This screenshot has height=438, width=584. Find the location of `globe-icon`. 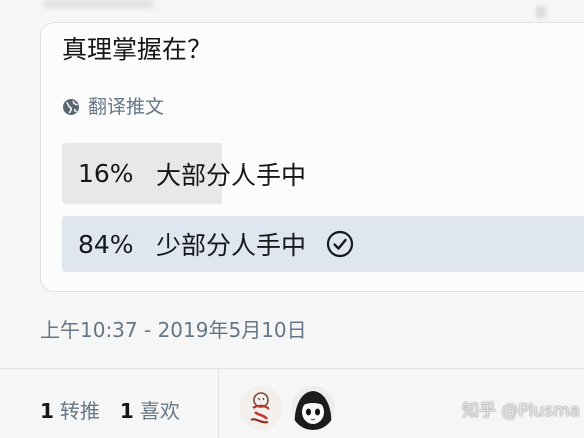

globe-icon is located at coordinates (71, 107).